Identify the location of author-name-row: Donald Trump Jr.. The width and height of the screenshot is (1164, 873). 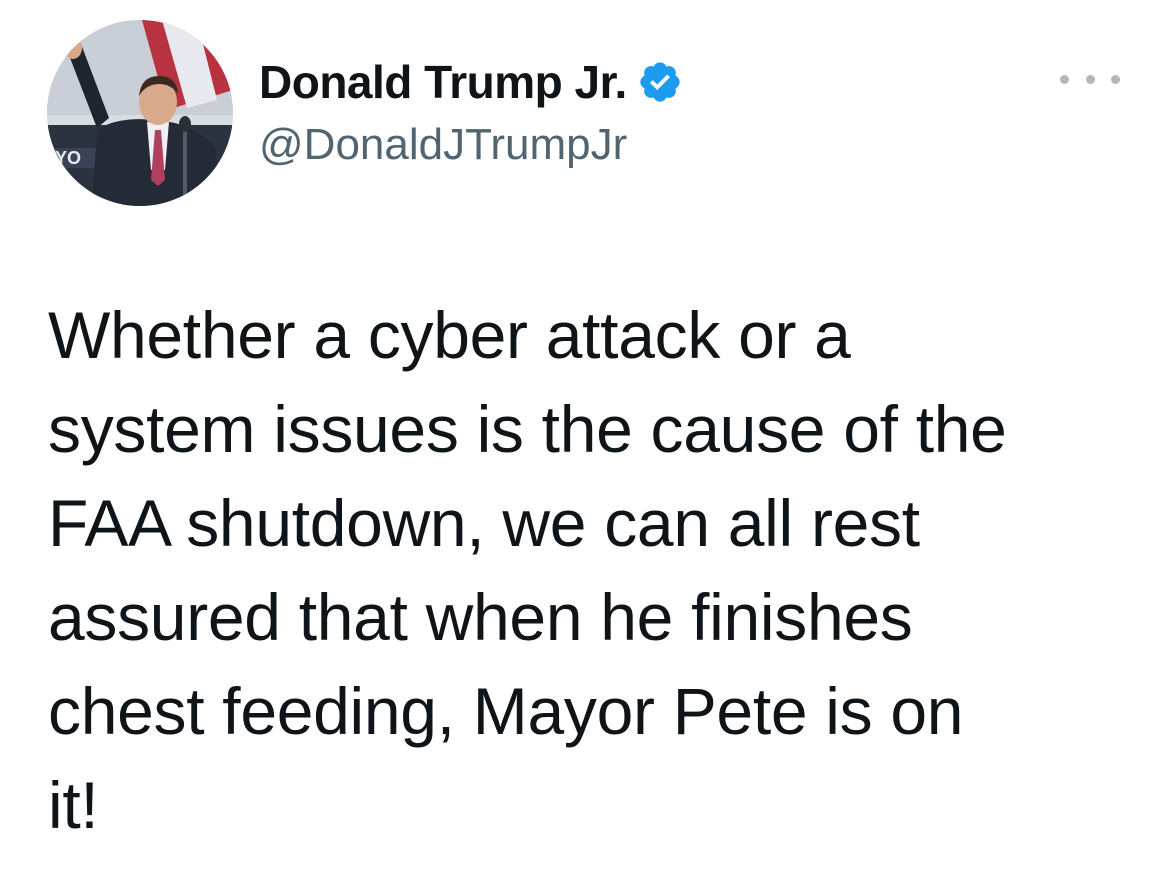
(471, 82).